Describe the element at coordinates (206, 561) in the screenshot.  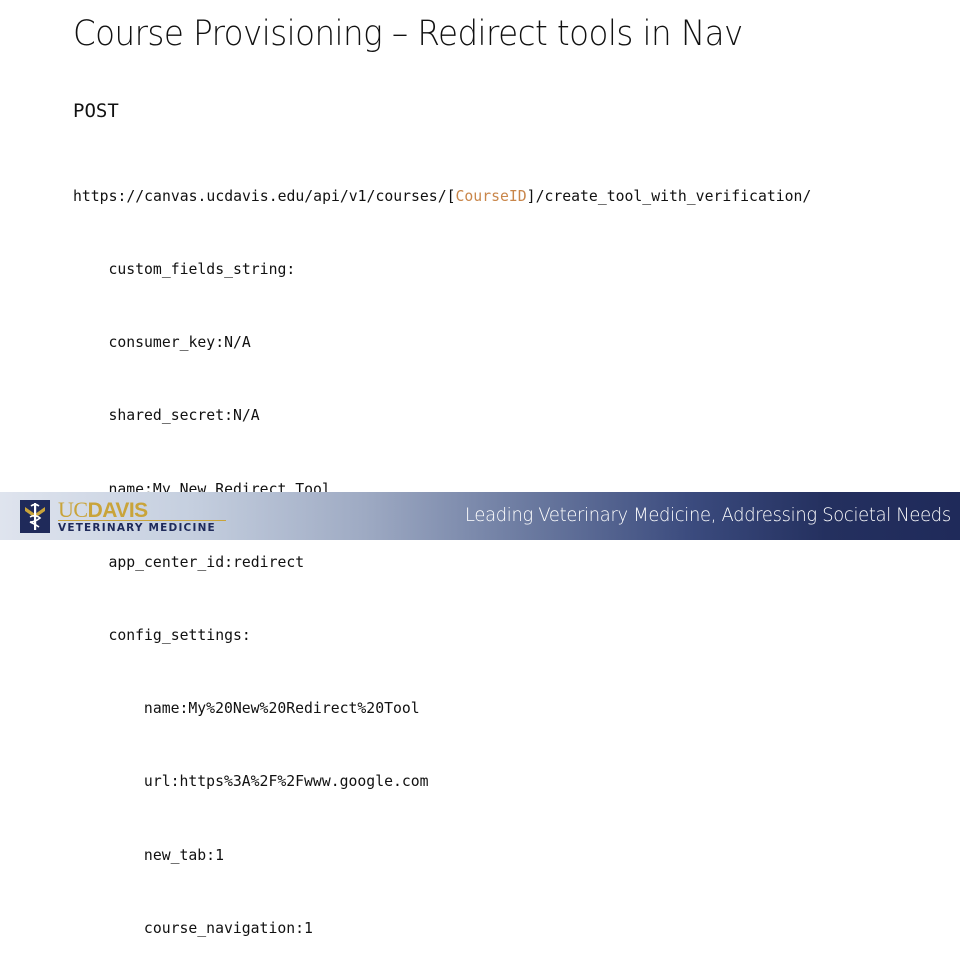
I see `param-app-center-id: app_center_id:redirect` at that location.